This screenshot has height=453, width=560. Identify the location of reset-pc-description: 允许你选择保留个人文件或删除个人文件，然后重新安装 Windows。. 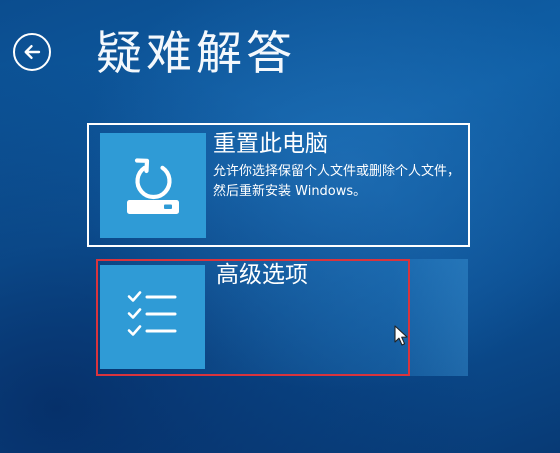
(337, 181).